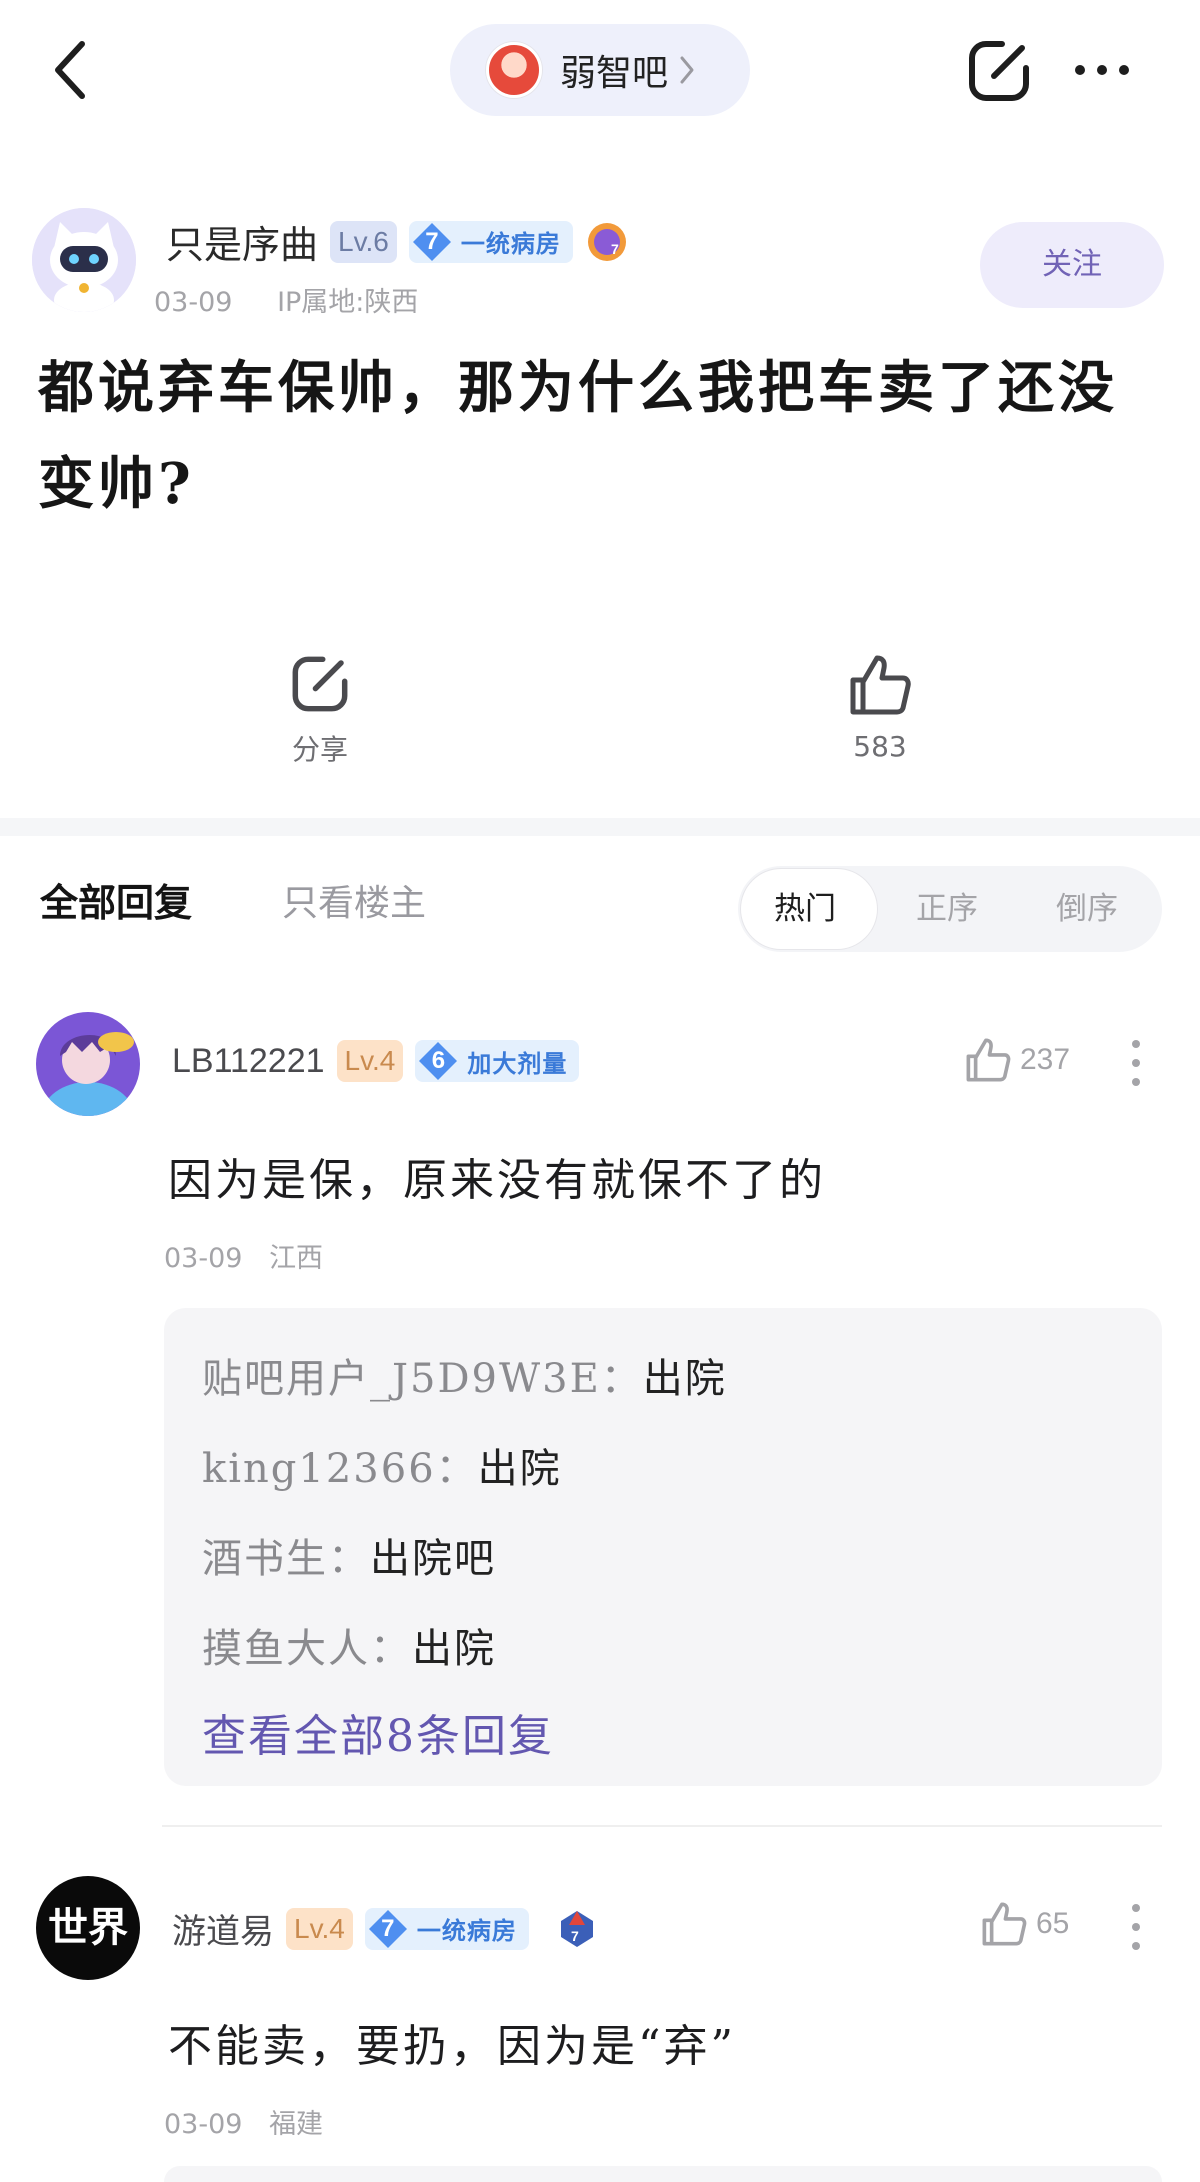 This screenshot has width=1200, height=2182. Describe the element at coordinates (1045, 1059) in the screenshot. I see `comment-like-count: 237` at that location.